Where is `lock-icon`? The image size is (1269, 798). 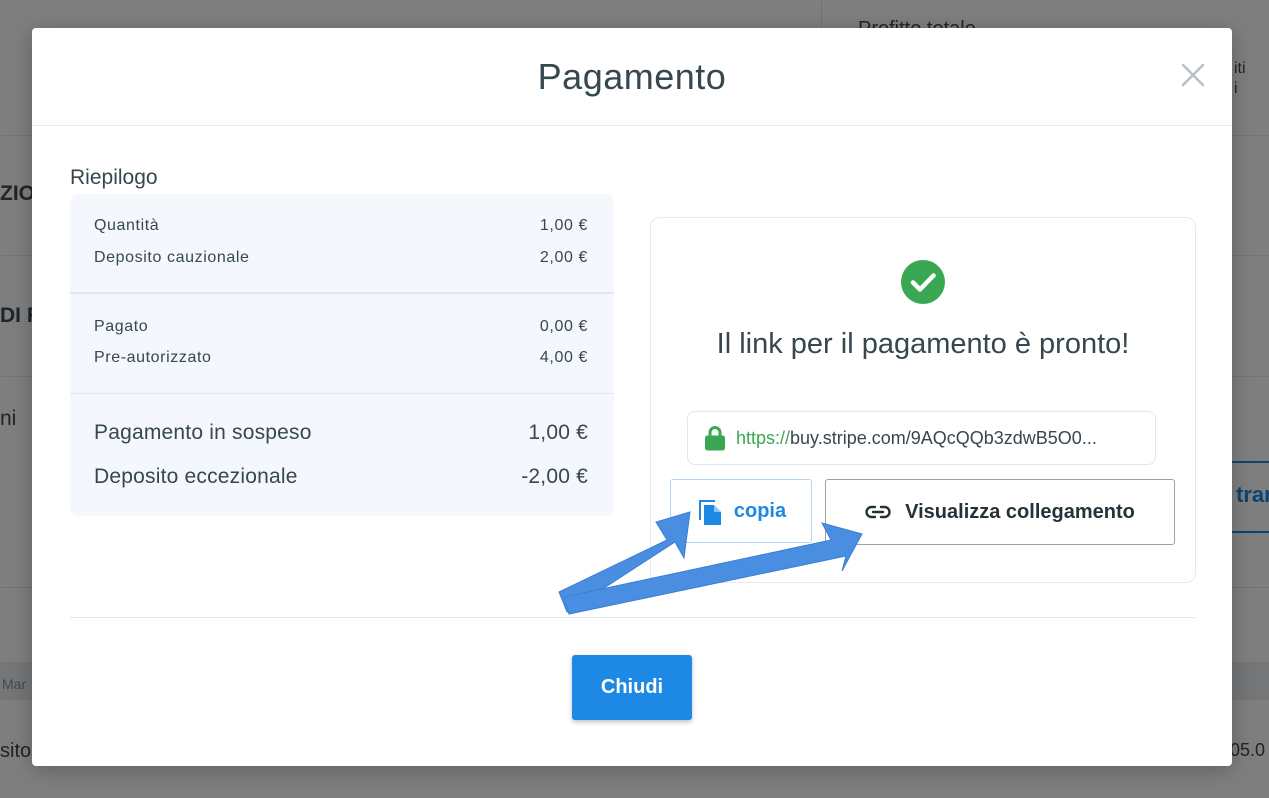
lock-icon is located at coordinates (715, 438).